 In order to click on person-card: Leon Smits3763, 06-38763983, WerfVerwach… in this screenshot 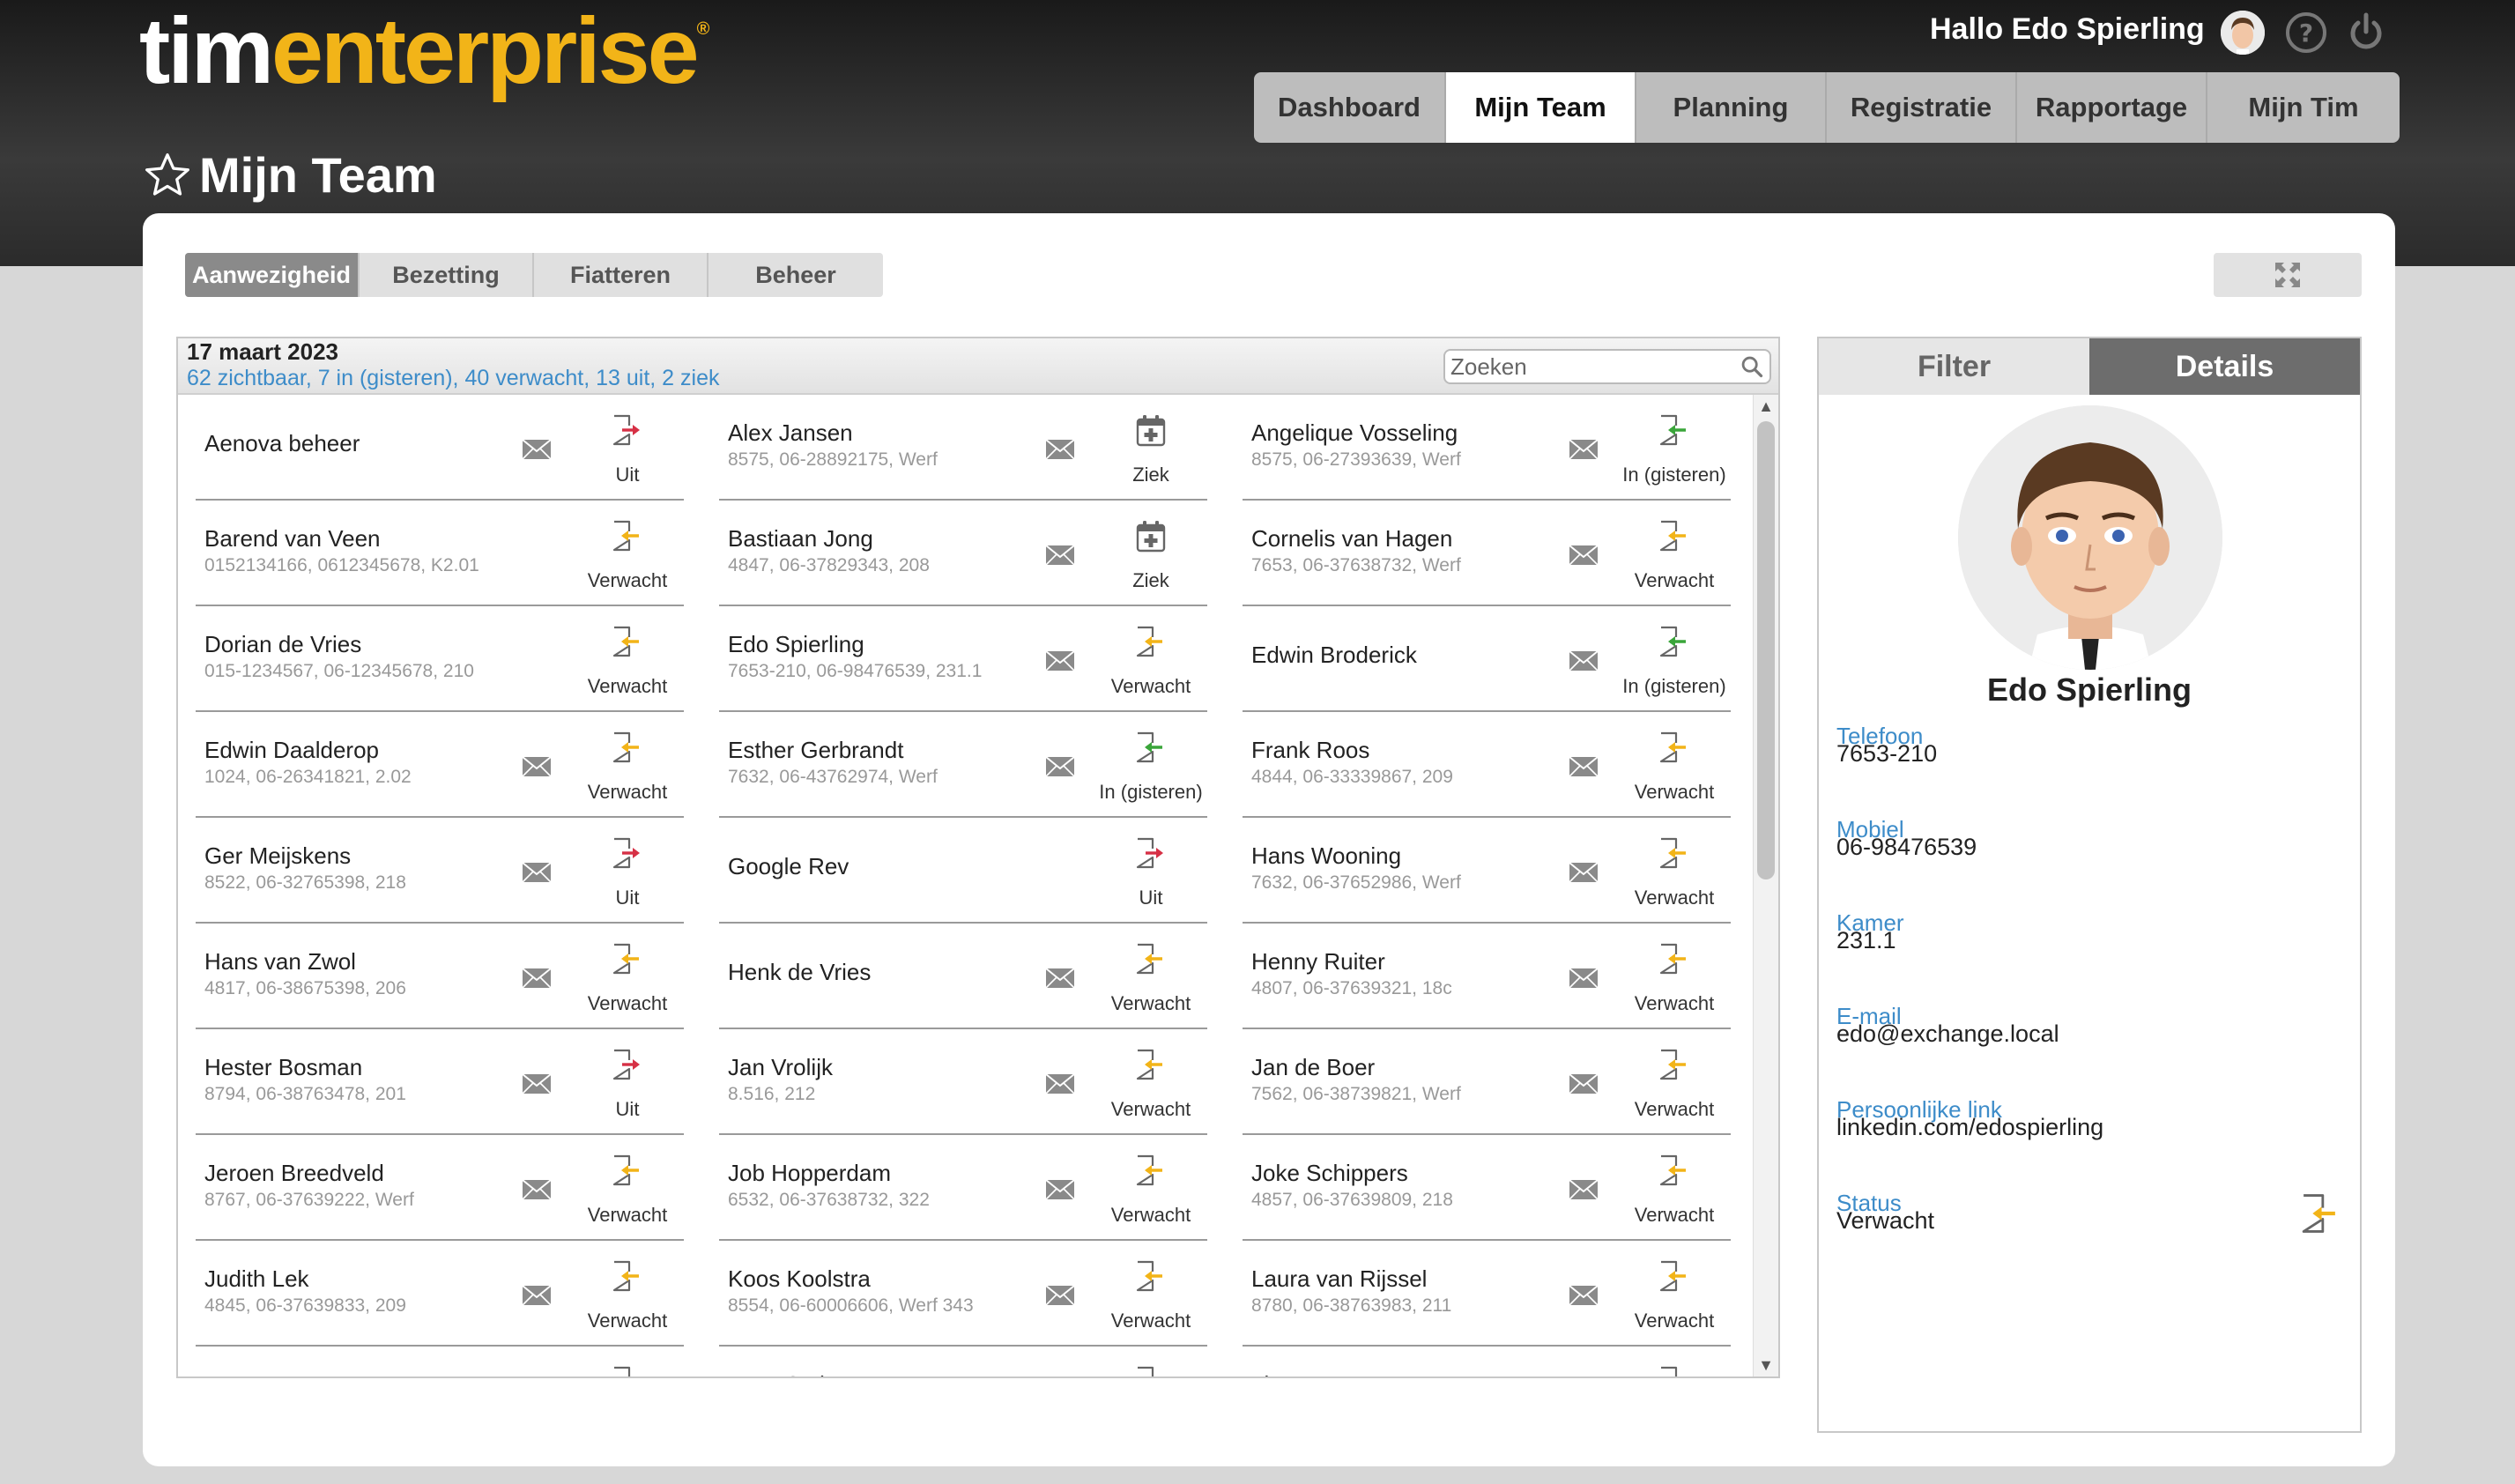, I will do `click(963, 1361)`.